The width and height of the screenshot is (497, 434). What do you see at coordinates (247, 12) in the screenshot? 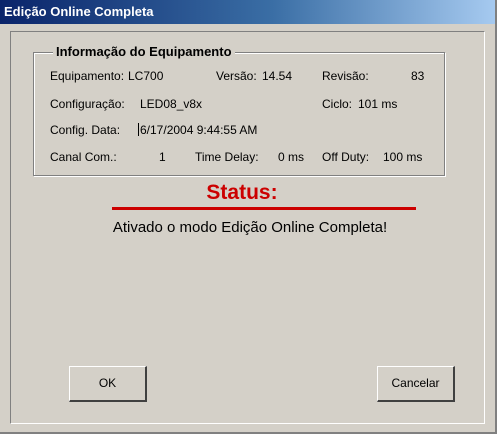
I see `title-bar: Edição Online Completa` at bounding box center [247, 12].